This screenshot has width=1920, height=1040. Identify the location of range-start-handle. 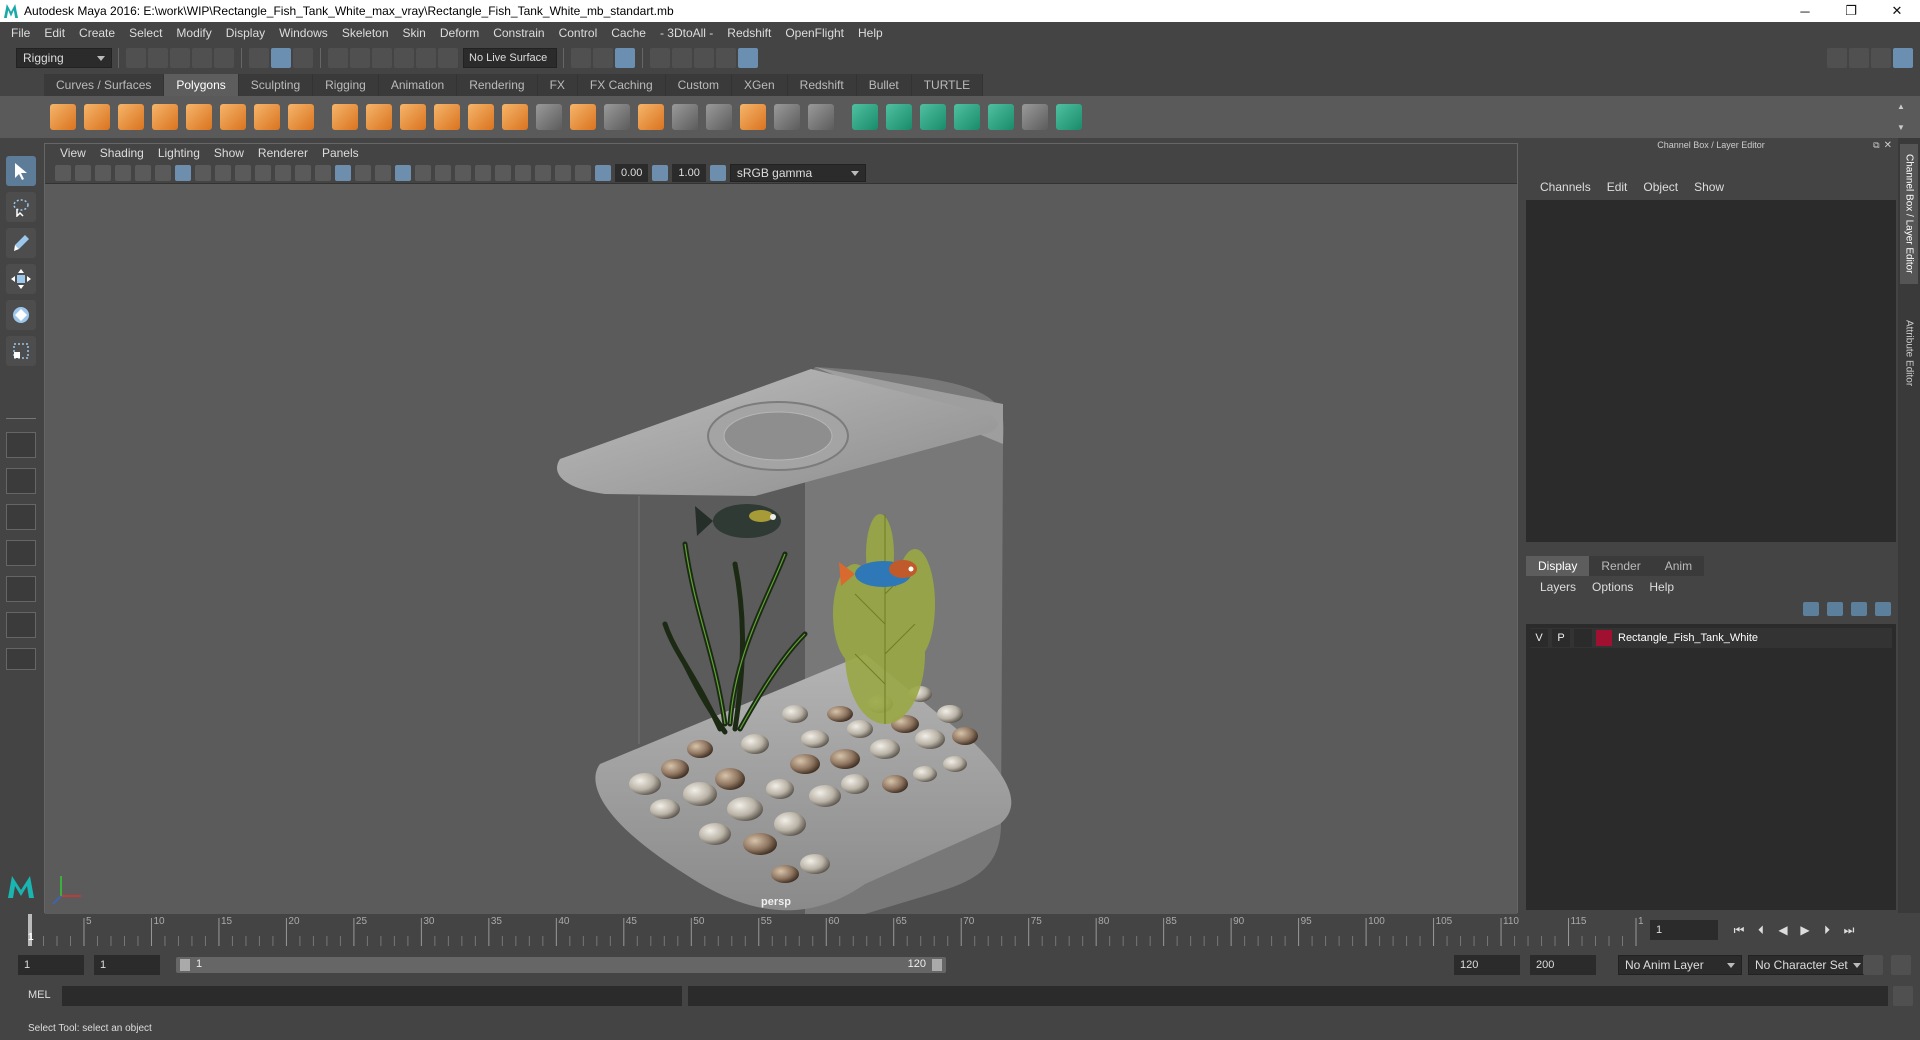
(185, 965).